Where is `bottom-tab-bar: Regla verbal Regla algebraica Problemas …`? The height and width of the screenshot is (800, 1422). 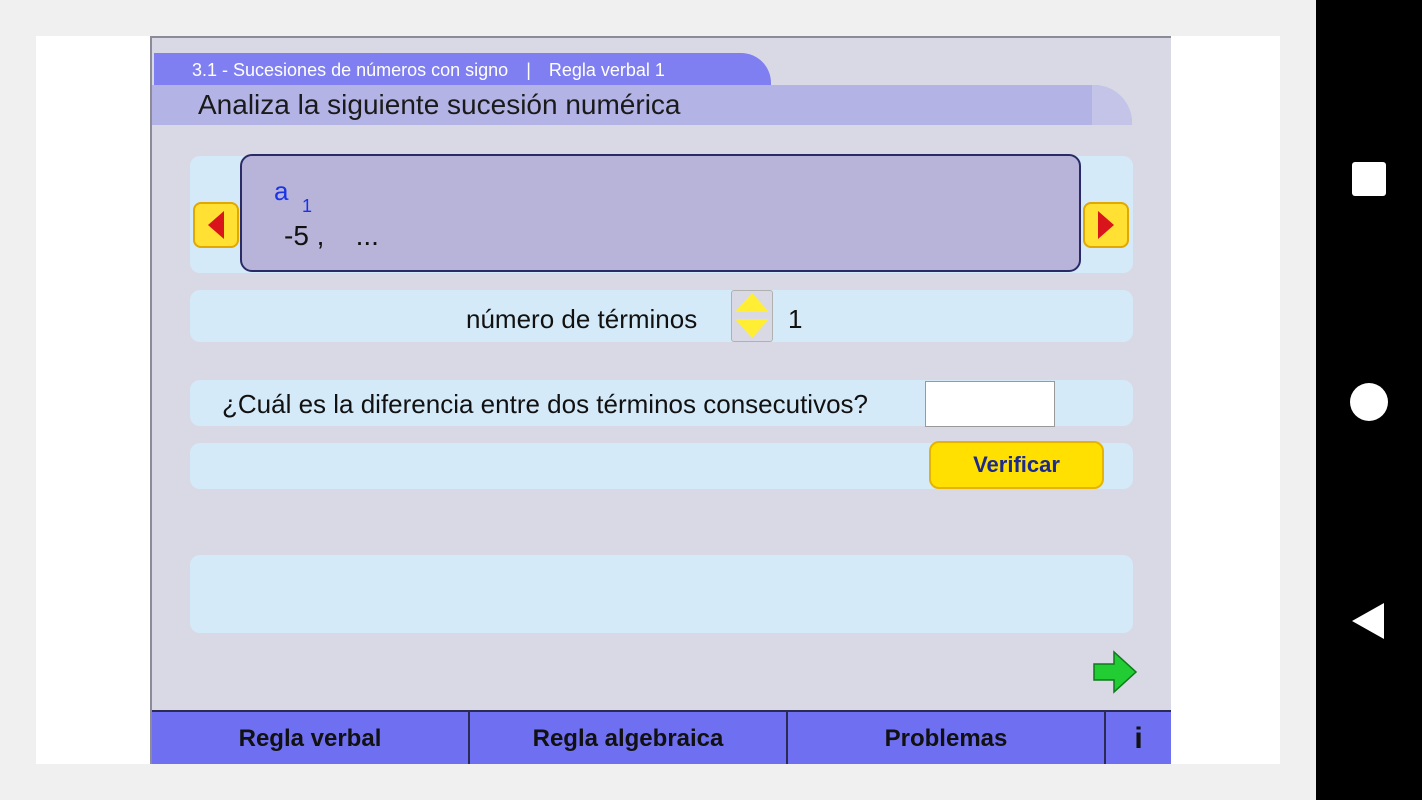
bottom-tab-bar: Regla verbal Regla algebraica Problemas … is located at coordinates (661, 737).